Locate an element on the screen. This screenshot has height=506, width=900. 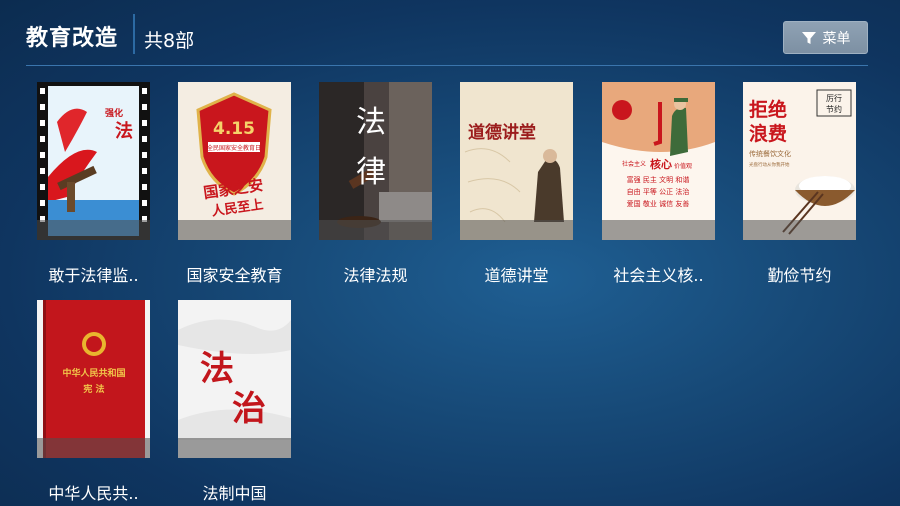
book-card: 法 治 法制中国 is located at coordinates (234, 401).